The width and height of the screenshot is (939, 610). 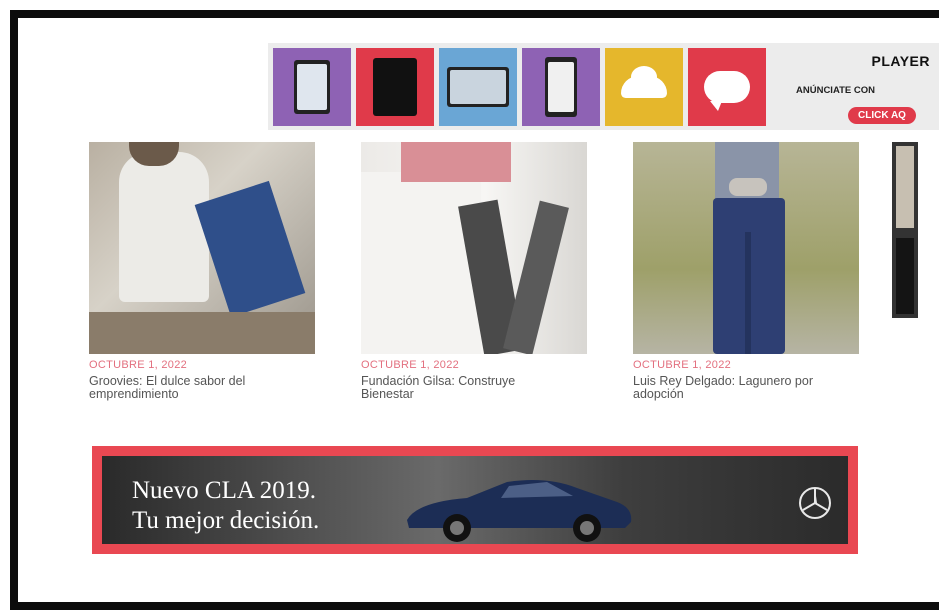 What do you see at coordinates (224, 490) in the screenshot?
I see `banner-line-1: Nuevo CLA 2019.` at bounding box center [224, 490].